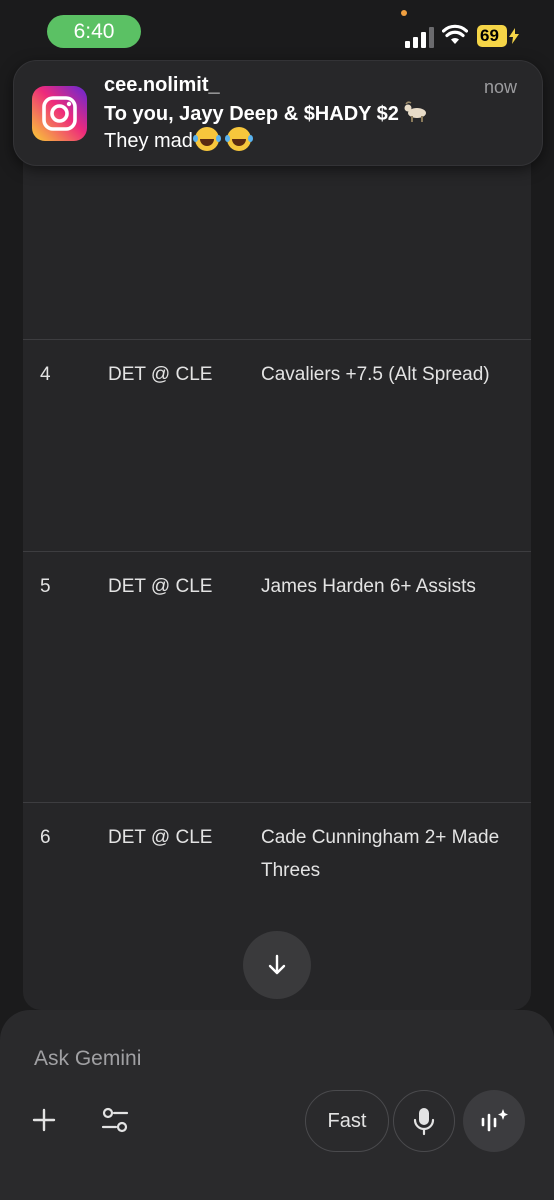 This screenshot has height=1200, width=554. I want to click on arrow-down-icon, so click(277, 964).